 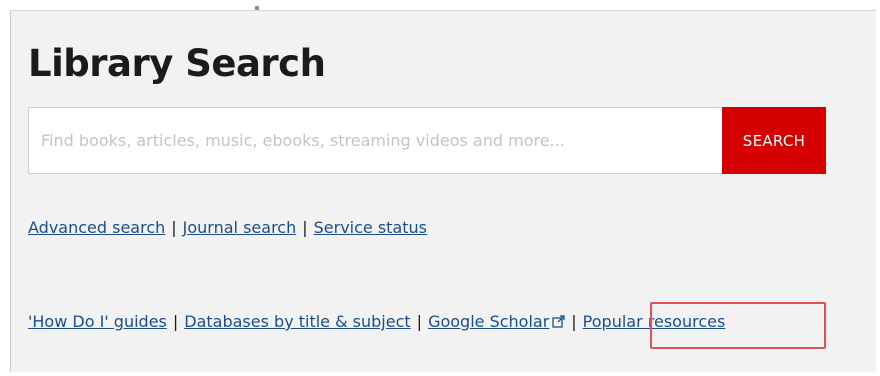 I want to click on search-button: SEARCH, so click(x=774, y=140).